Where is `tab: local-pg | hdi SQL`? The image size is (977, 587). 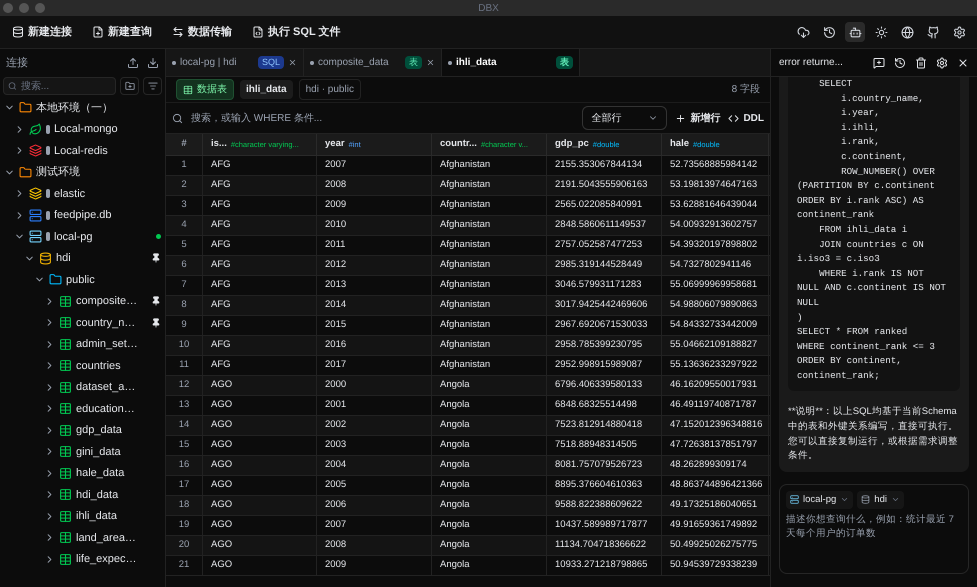
tab: local-pg | hdi SQL is located at coordinates (235, 62).